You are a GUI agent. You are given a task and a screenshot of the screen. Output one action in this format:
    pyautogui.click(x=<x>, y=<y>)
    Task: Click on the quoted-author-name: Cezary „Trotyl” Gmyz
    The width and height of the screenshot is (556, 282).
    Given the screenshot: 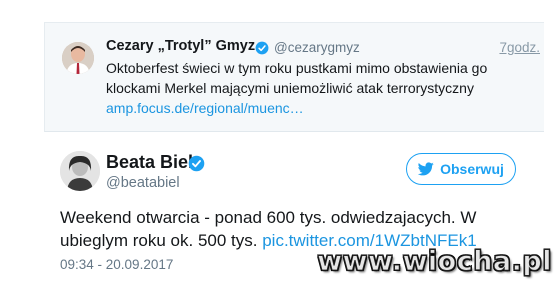 What is the action you would take?
    pyautogui.click(x=180, y=46)
    